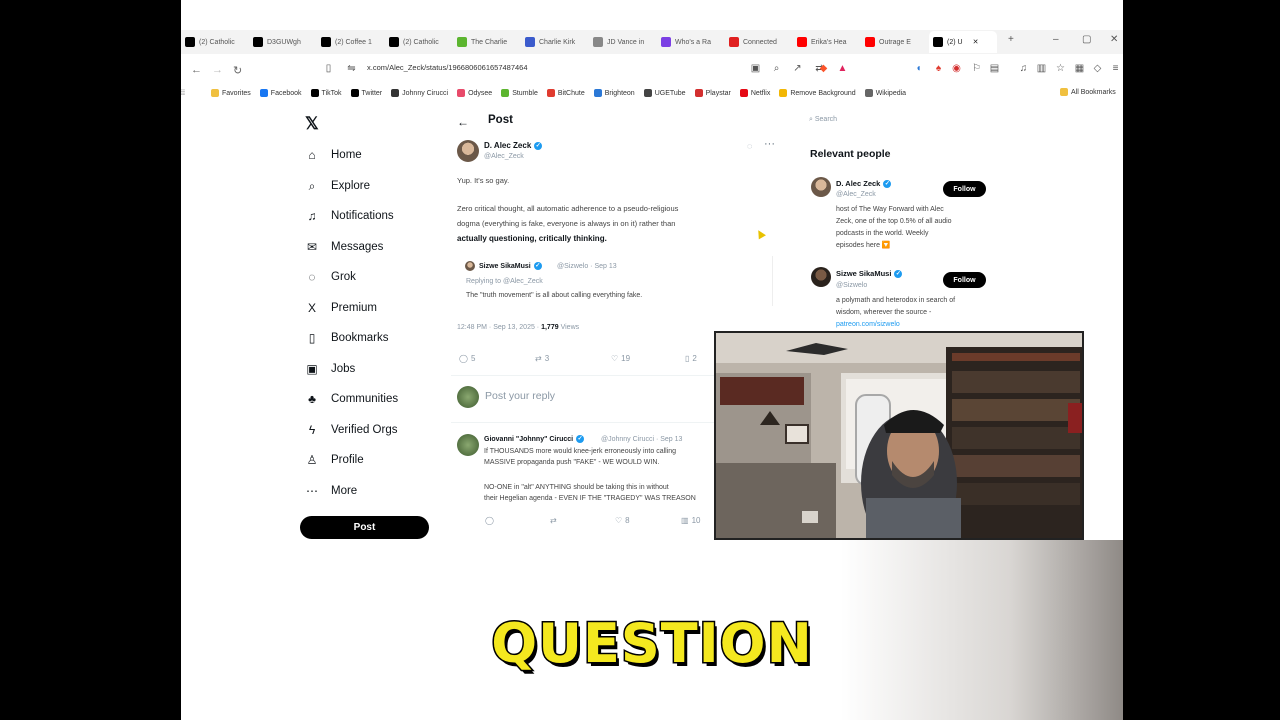 This screenshot has height=720, width=1280. I want to click on bookmark-item: UGETube, so click(664, 93).